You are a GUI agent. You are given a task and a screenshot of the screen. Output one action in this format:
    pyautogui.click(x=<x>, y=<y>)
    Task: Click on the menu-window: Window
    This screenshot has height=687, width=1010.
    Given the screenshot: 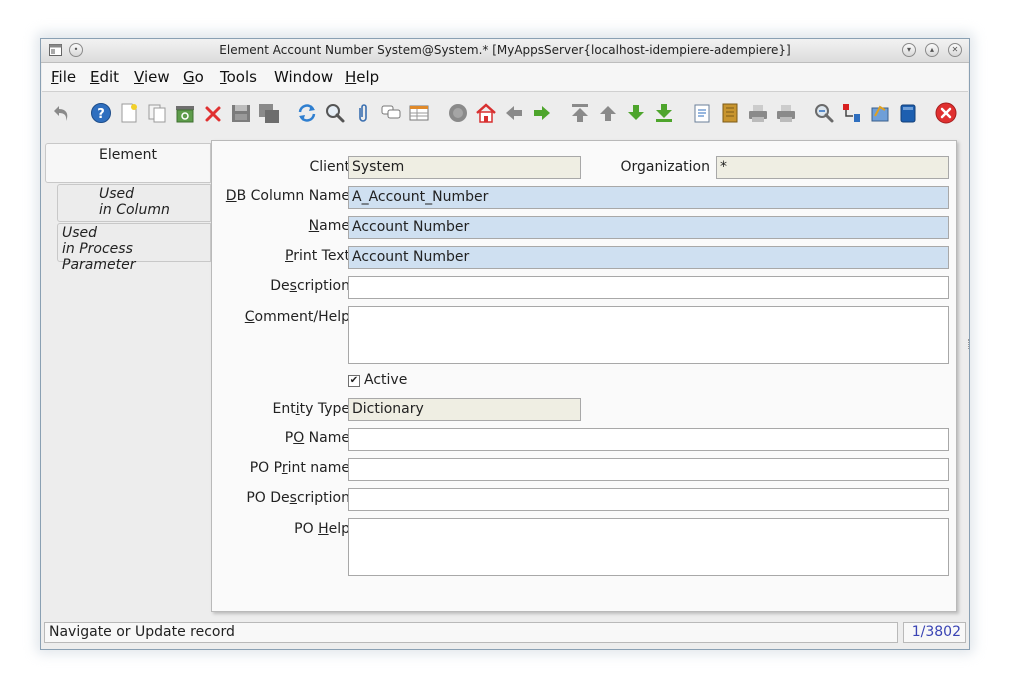 What is the action you would take?
    pyautogui.click(x=303, y=77)
    